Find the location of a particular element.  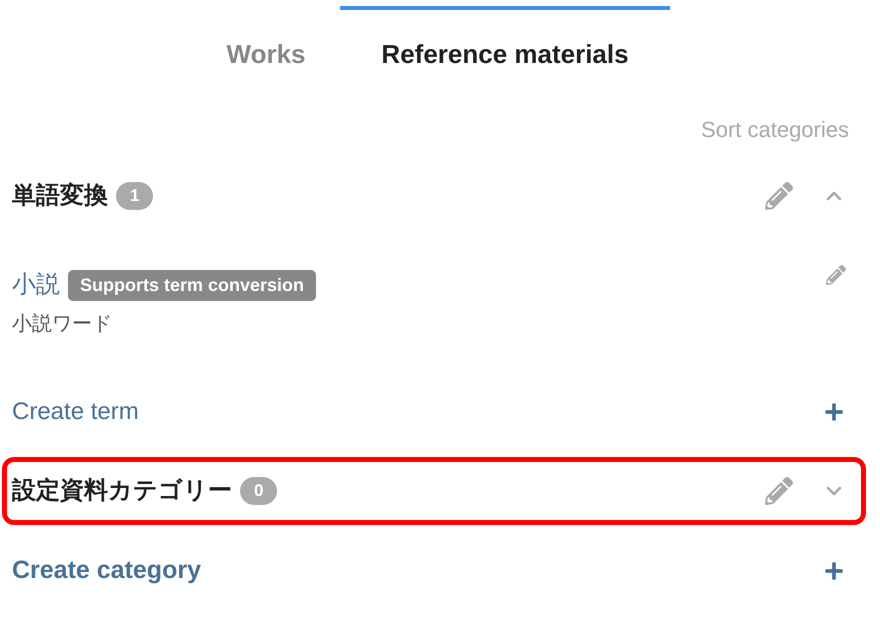

term-name: 小説 is located at coordinates (36, 285).